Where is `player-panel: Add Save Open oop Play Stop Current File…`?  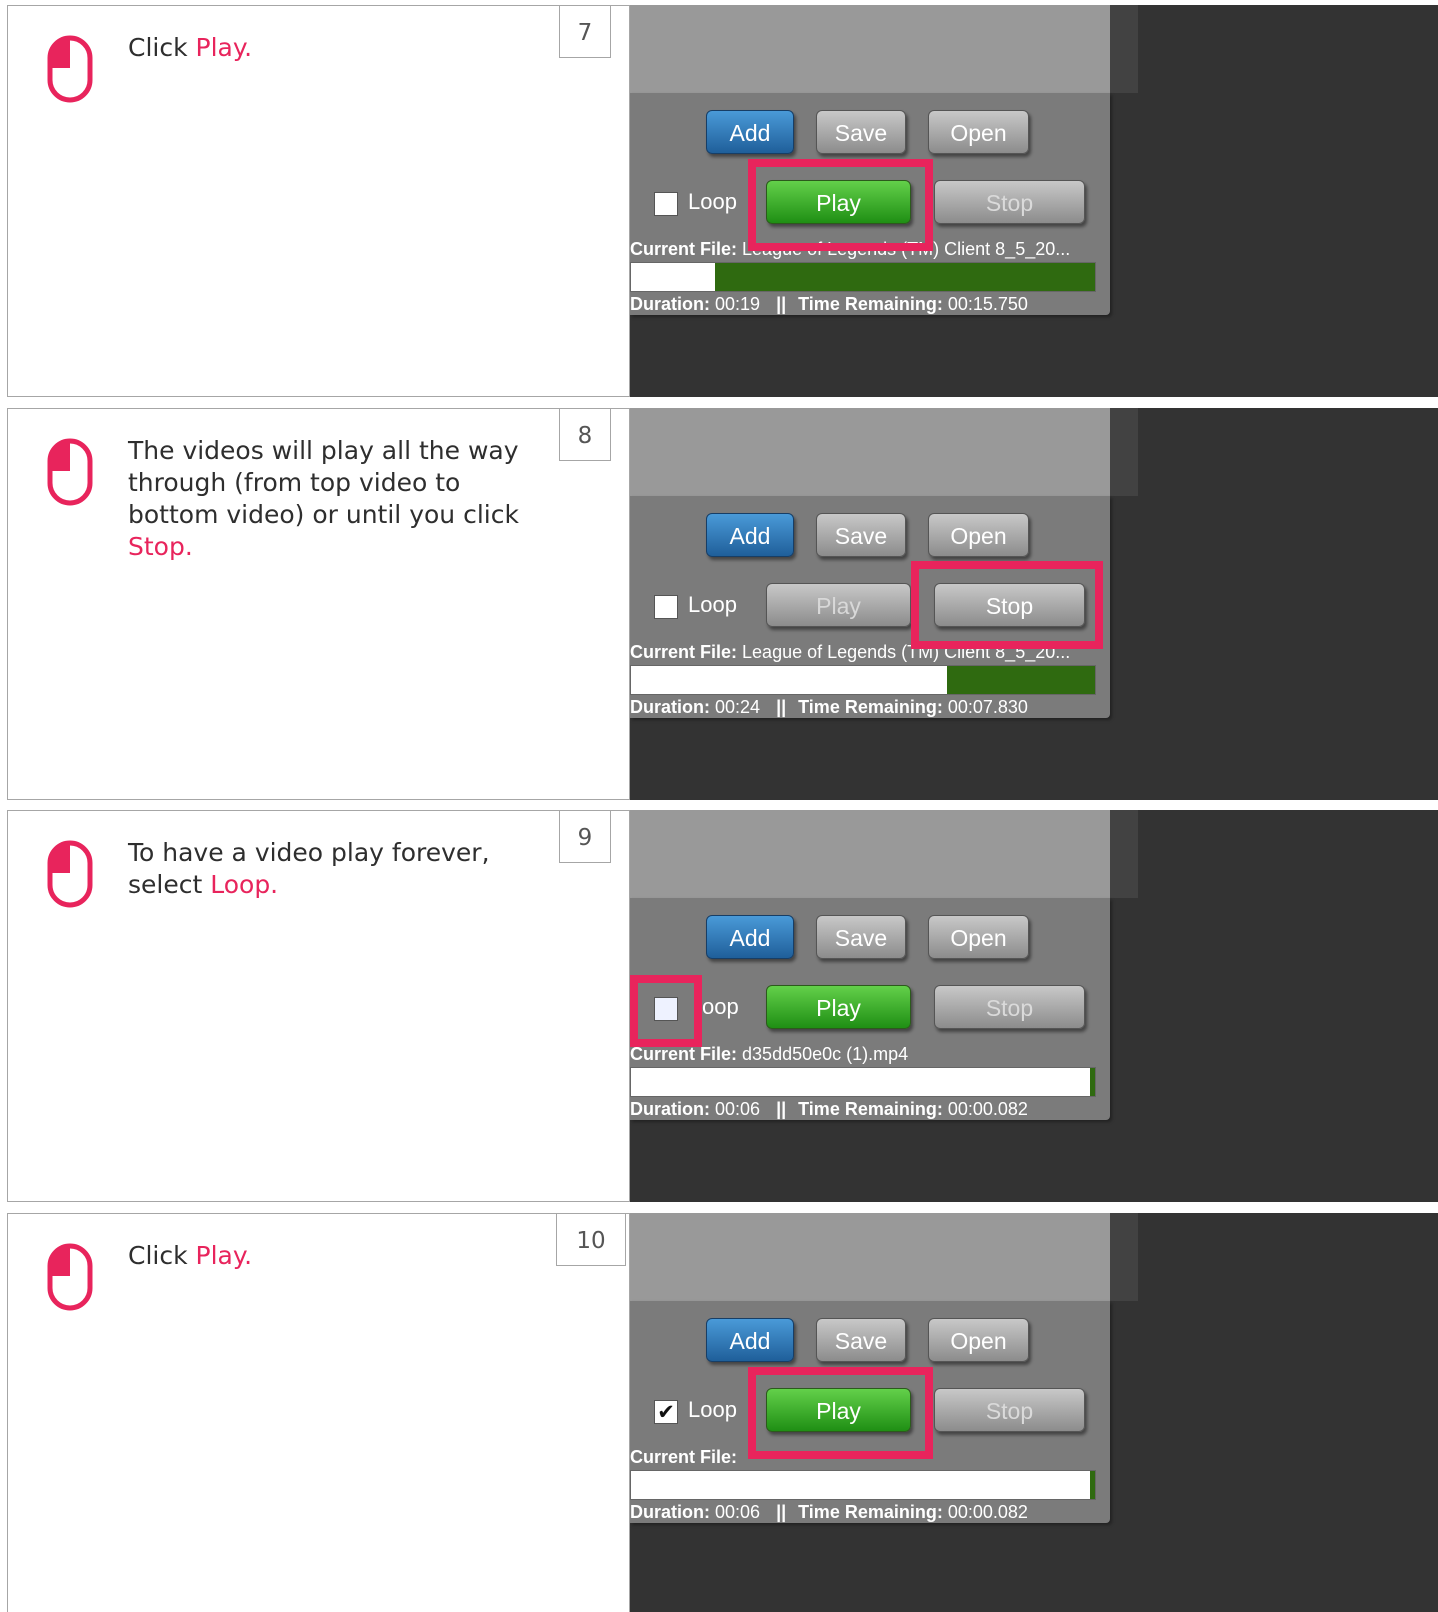
player-panel: Add Save Open oop Play Stop Current File… is located at coordinates (870, 1009).